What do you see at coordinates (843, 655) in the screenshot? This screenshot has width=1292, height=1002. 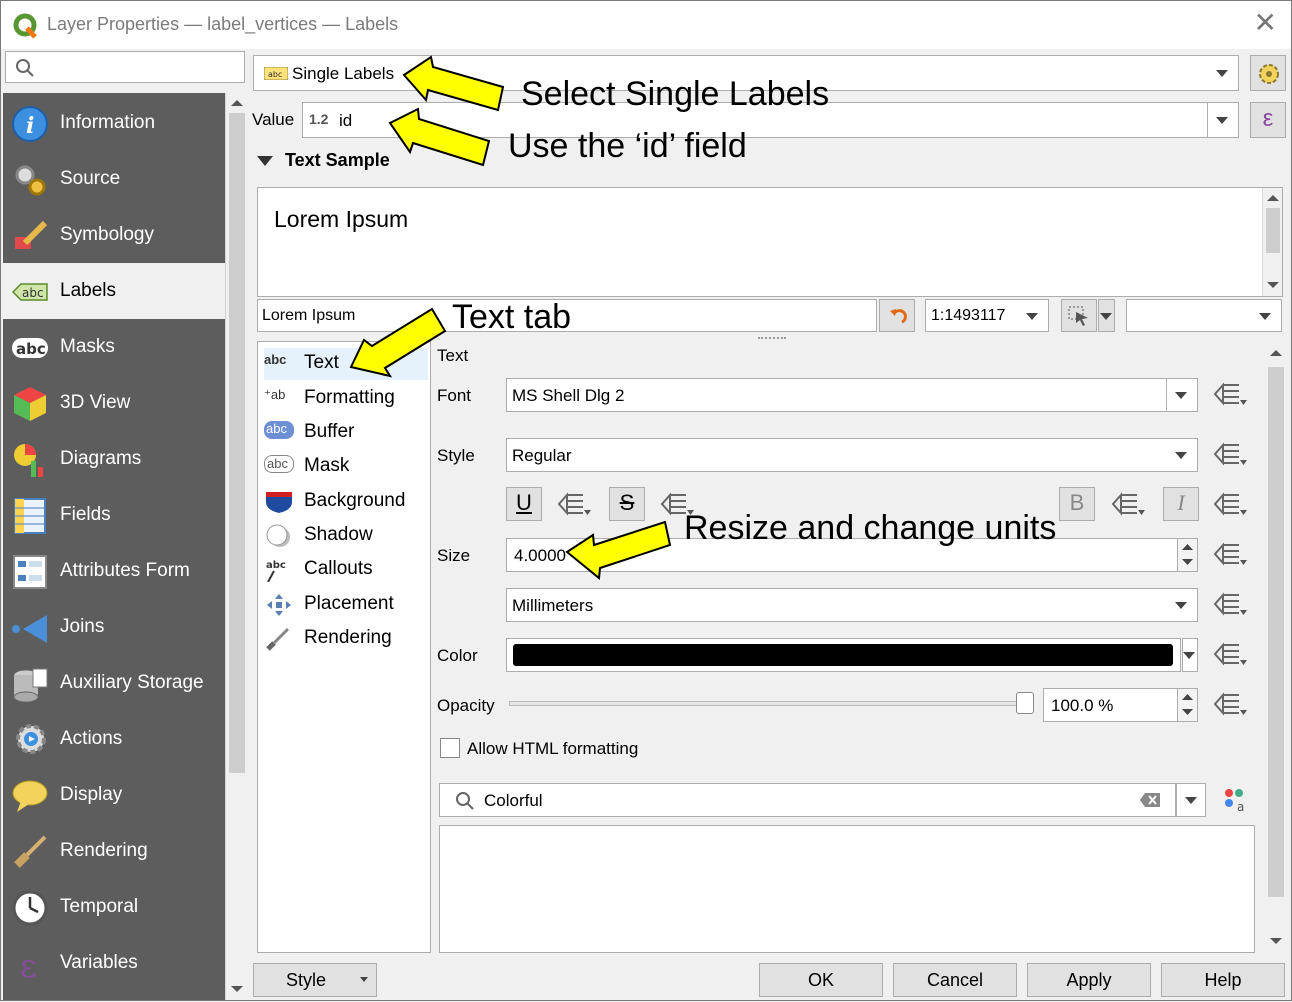 I see `color-button` at bounding box center [843, 655].